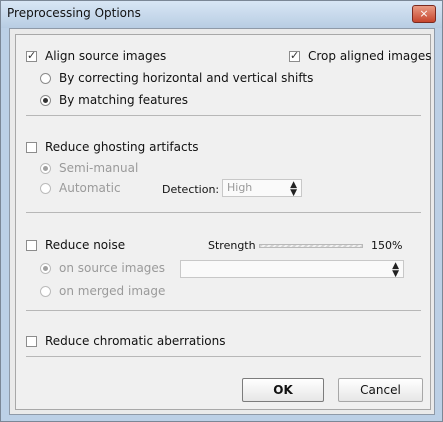  What do you see at coordinates (74, 13) in the screenshot?
I see `dialog-title: Preprocessing Options` at bounding box center [74, 13].